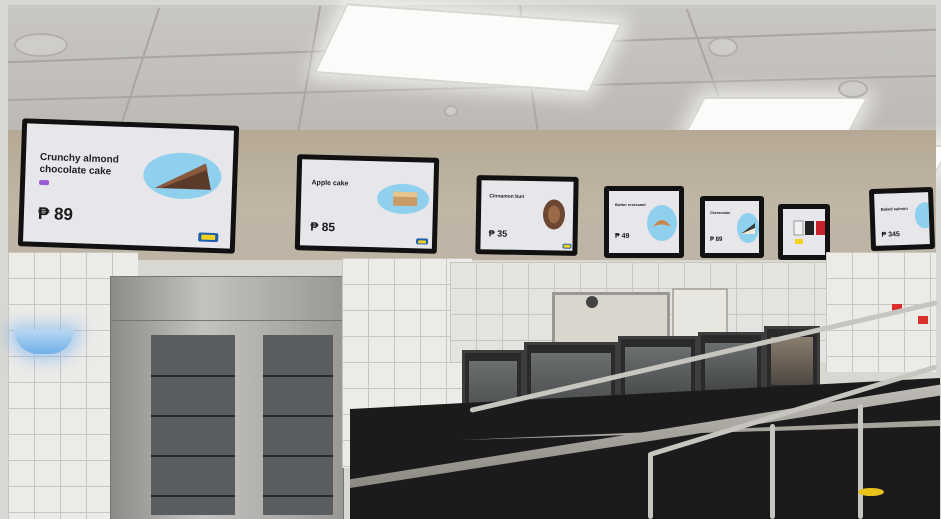  Describe the element at coordinates (227, 419) in the screenshot. I see `stainless-fridge` at that location.